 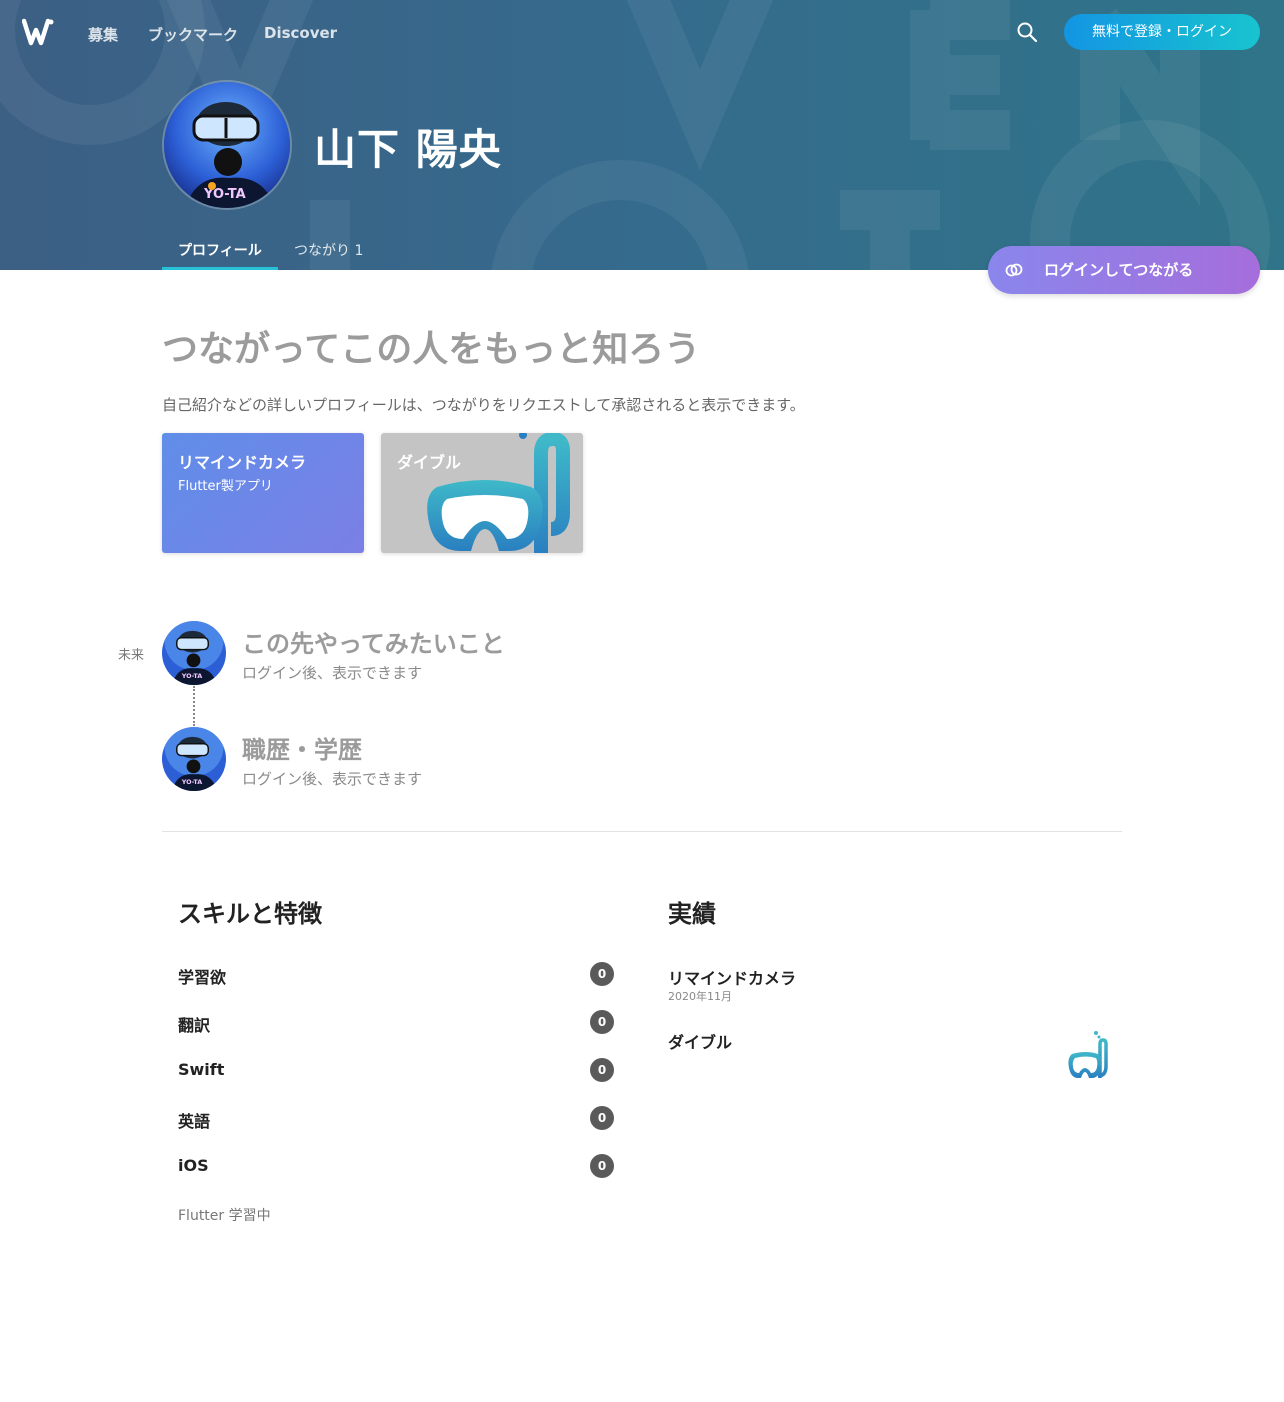 What do you see at coordinates (431, 349) in the screenshot?
I see `connect-prompt-title: つながってこの人をもっと知ろう` at bounding box center [431, 349].